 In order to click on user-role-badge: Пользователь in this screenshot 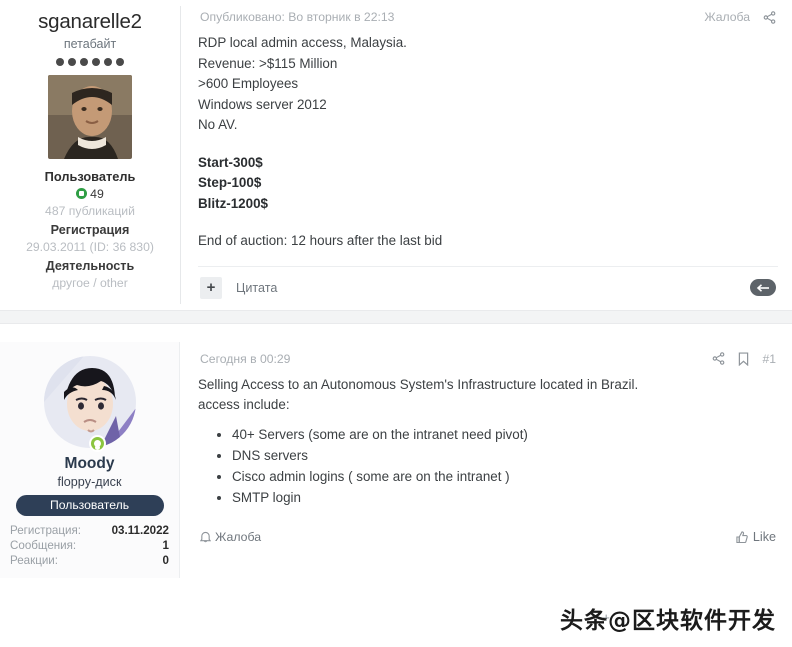, I will do `click(89, 505)`.